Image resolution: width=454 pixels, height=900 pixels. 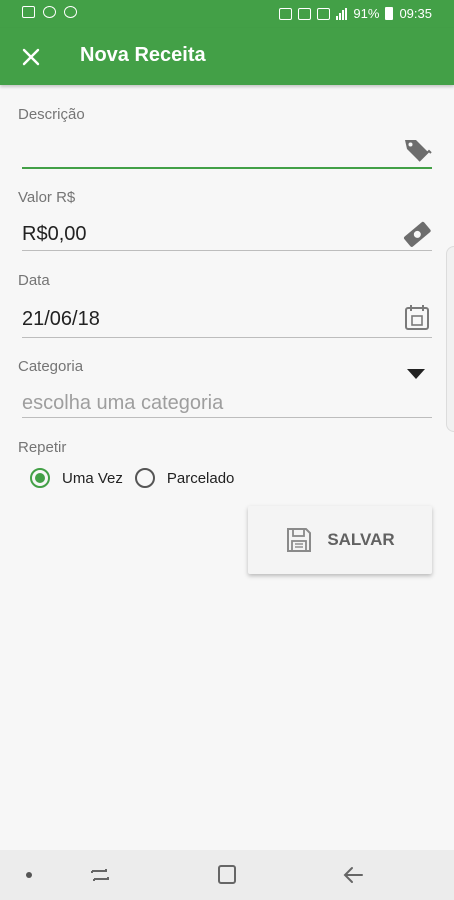 What do you see at coordinates (92, 478) in the screenshot?
I see `uma-vez-label: Uma Vez` at bounding box center [92, 478].